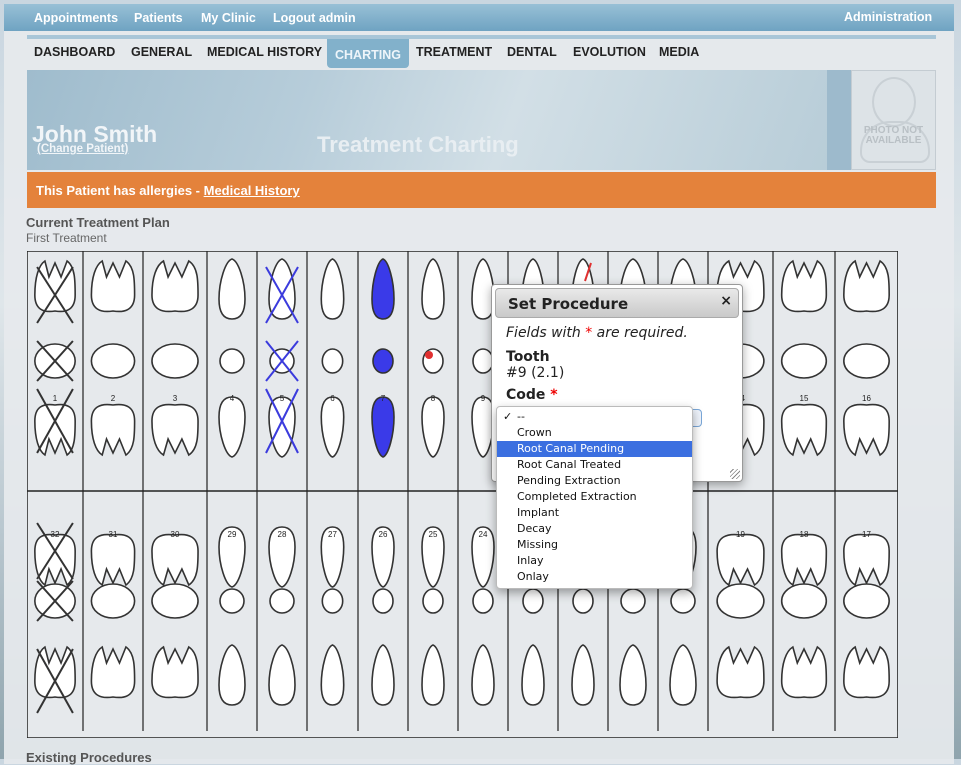 This screenshot has height=765, width=961. I want to click on dropdown-option: Completed Extraction, so click(594, 497).